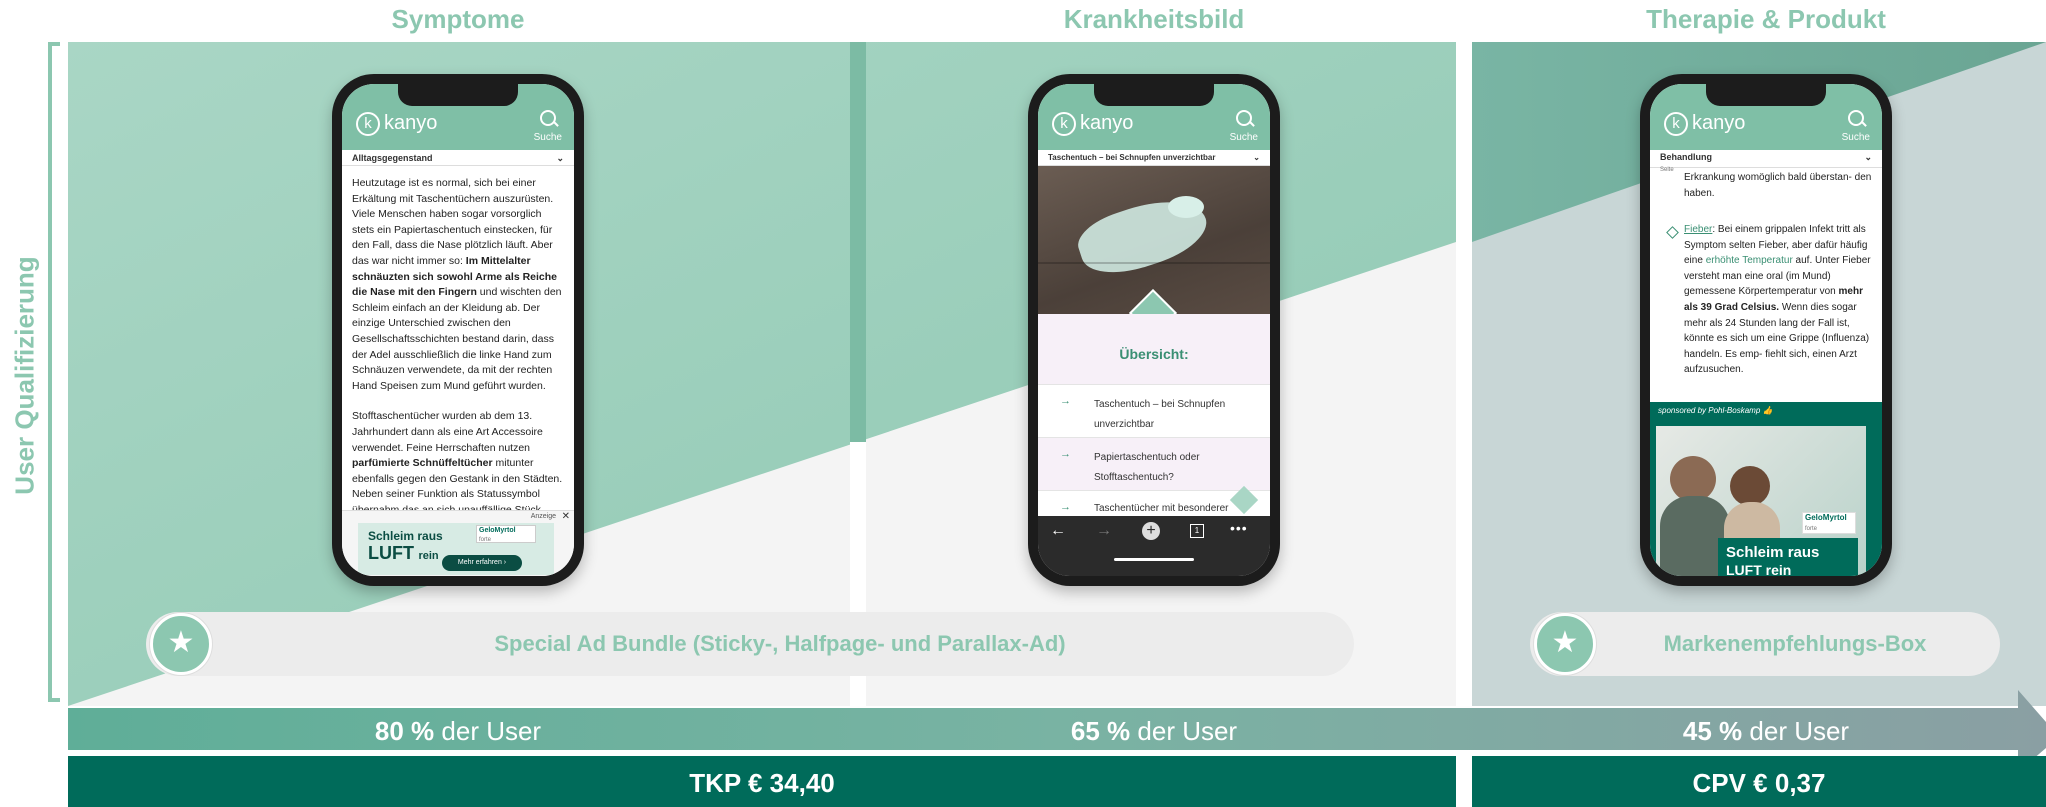  Describe the element at coordinates (1154, 354) in the screenshot. I see `overview-title: Übersicht:` at that location.